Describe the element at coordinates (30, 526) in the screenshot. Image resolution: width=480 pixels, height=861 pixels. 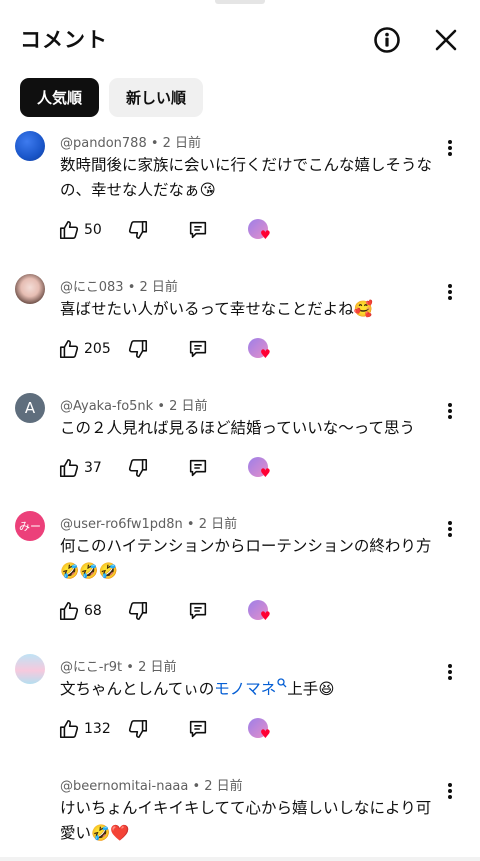
I see `avatar: みー` at that location.